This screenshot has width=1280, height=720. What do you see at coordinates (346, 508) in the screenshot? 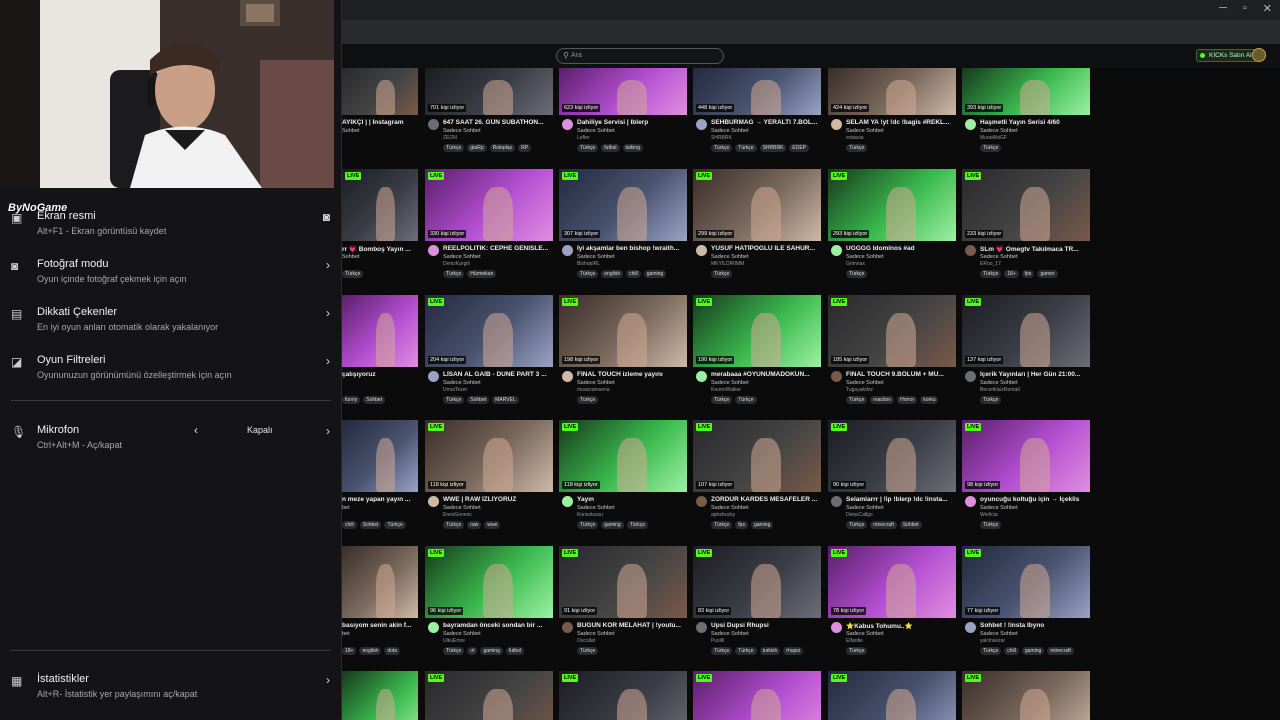
I see `stream-category: bet` at bounding box center [346, 508].